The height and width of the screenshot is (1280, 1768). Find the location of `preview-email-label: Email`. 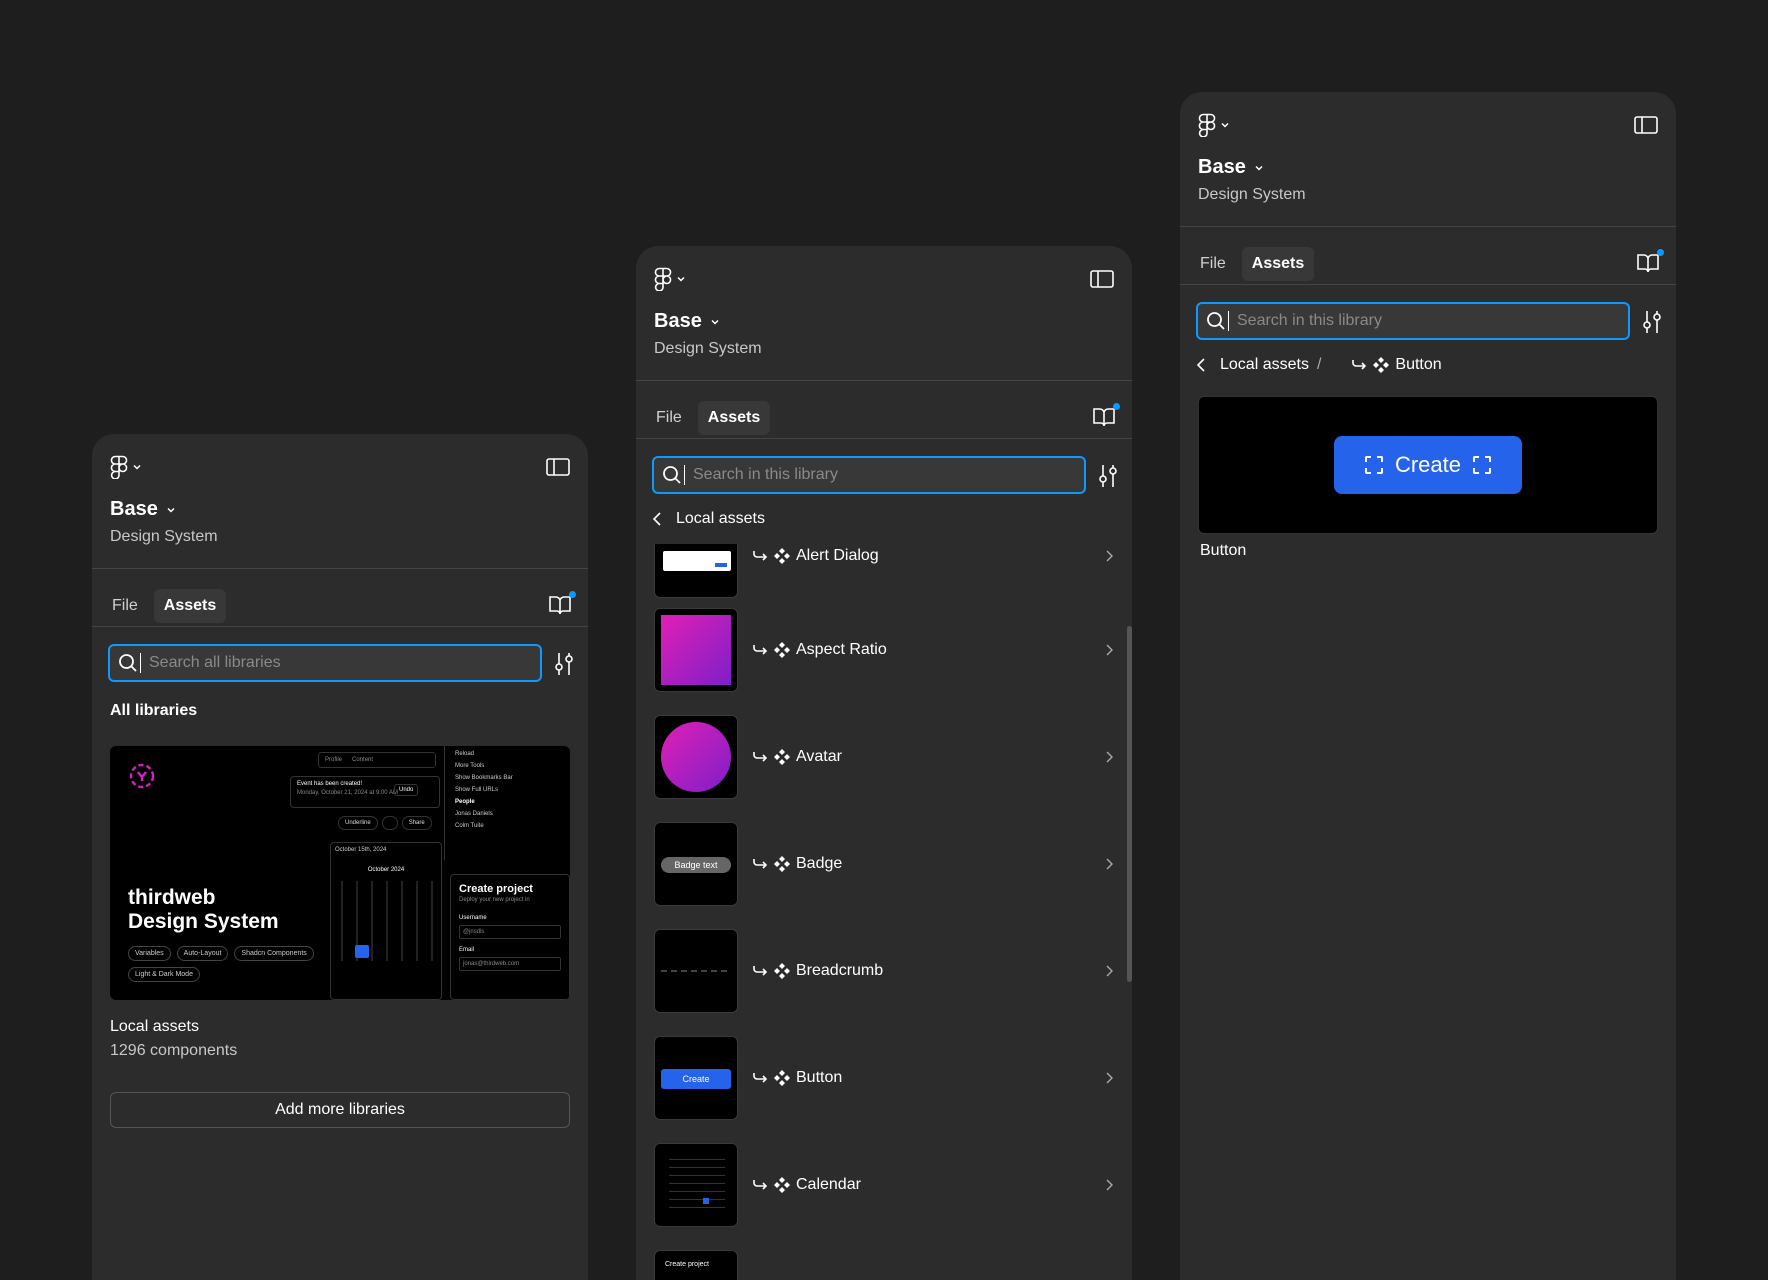

preview-email-label: Email is located at coordinates (467, 950).